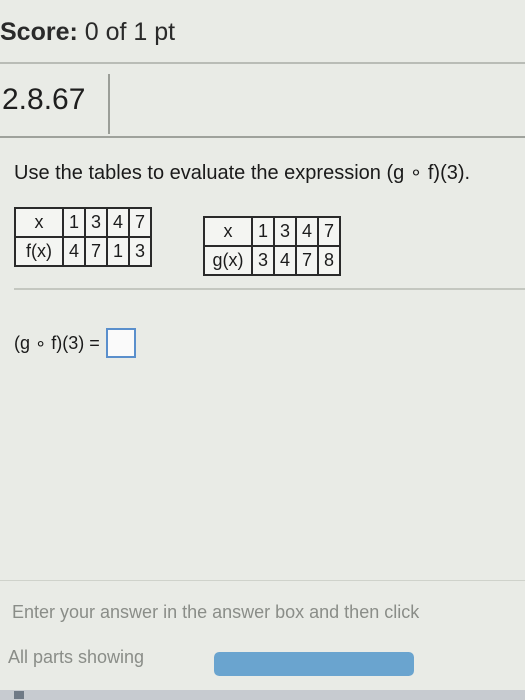  I want to click on f-values-table: x 1 3 4 7 f(x) 4 7 1 3, so click(83, 237).